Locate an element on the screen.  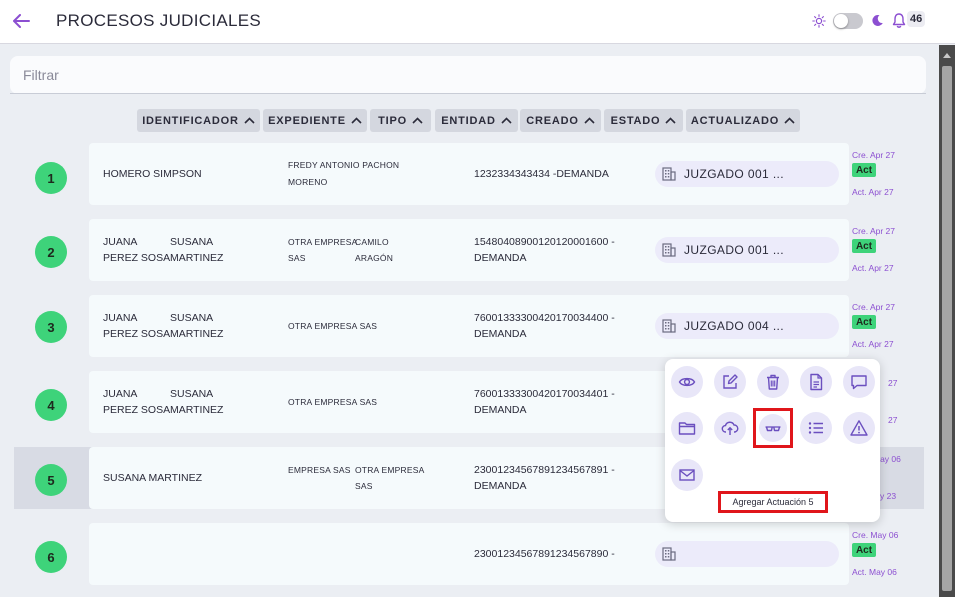
add-actuacion-button is located at coordinates (773, 428).